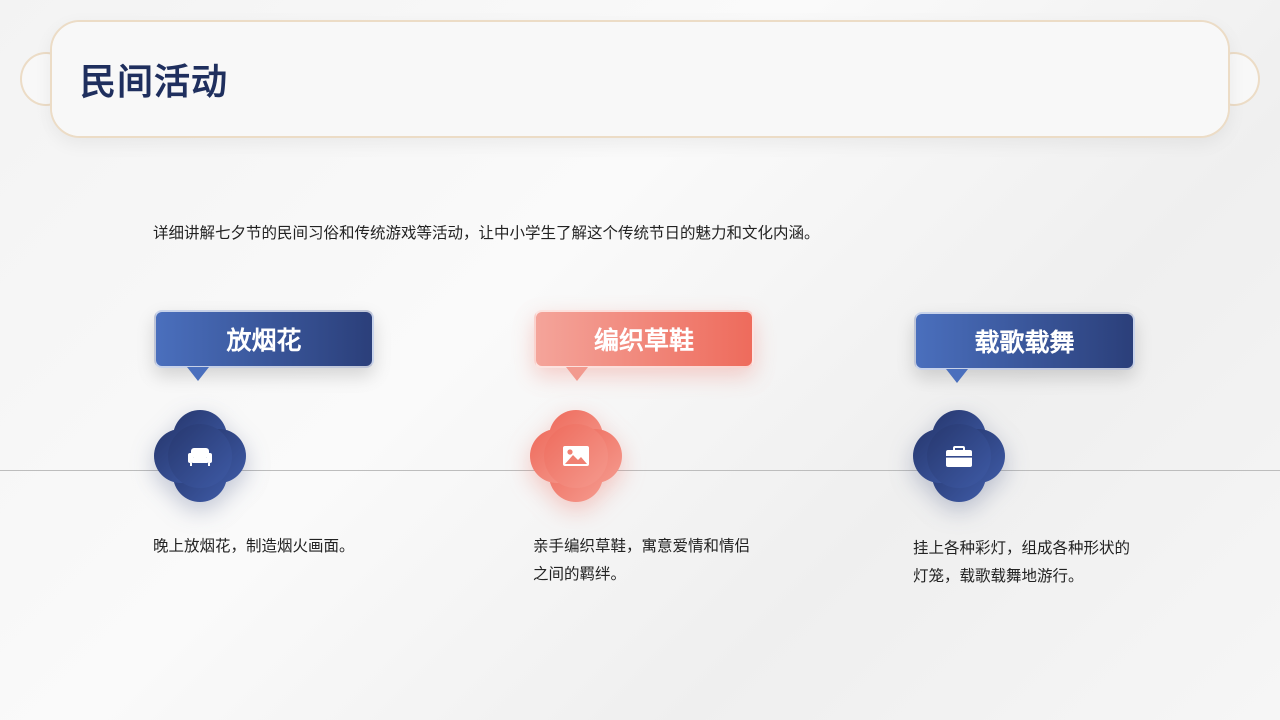  What do you see at coordinates (1022, 562) in the screenshot?
I see `activity-description: 挂上各种彩灯，组成各种形状的灯笼，载歌载舞地游行。` at bounding box center [1022, 562].